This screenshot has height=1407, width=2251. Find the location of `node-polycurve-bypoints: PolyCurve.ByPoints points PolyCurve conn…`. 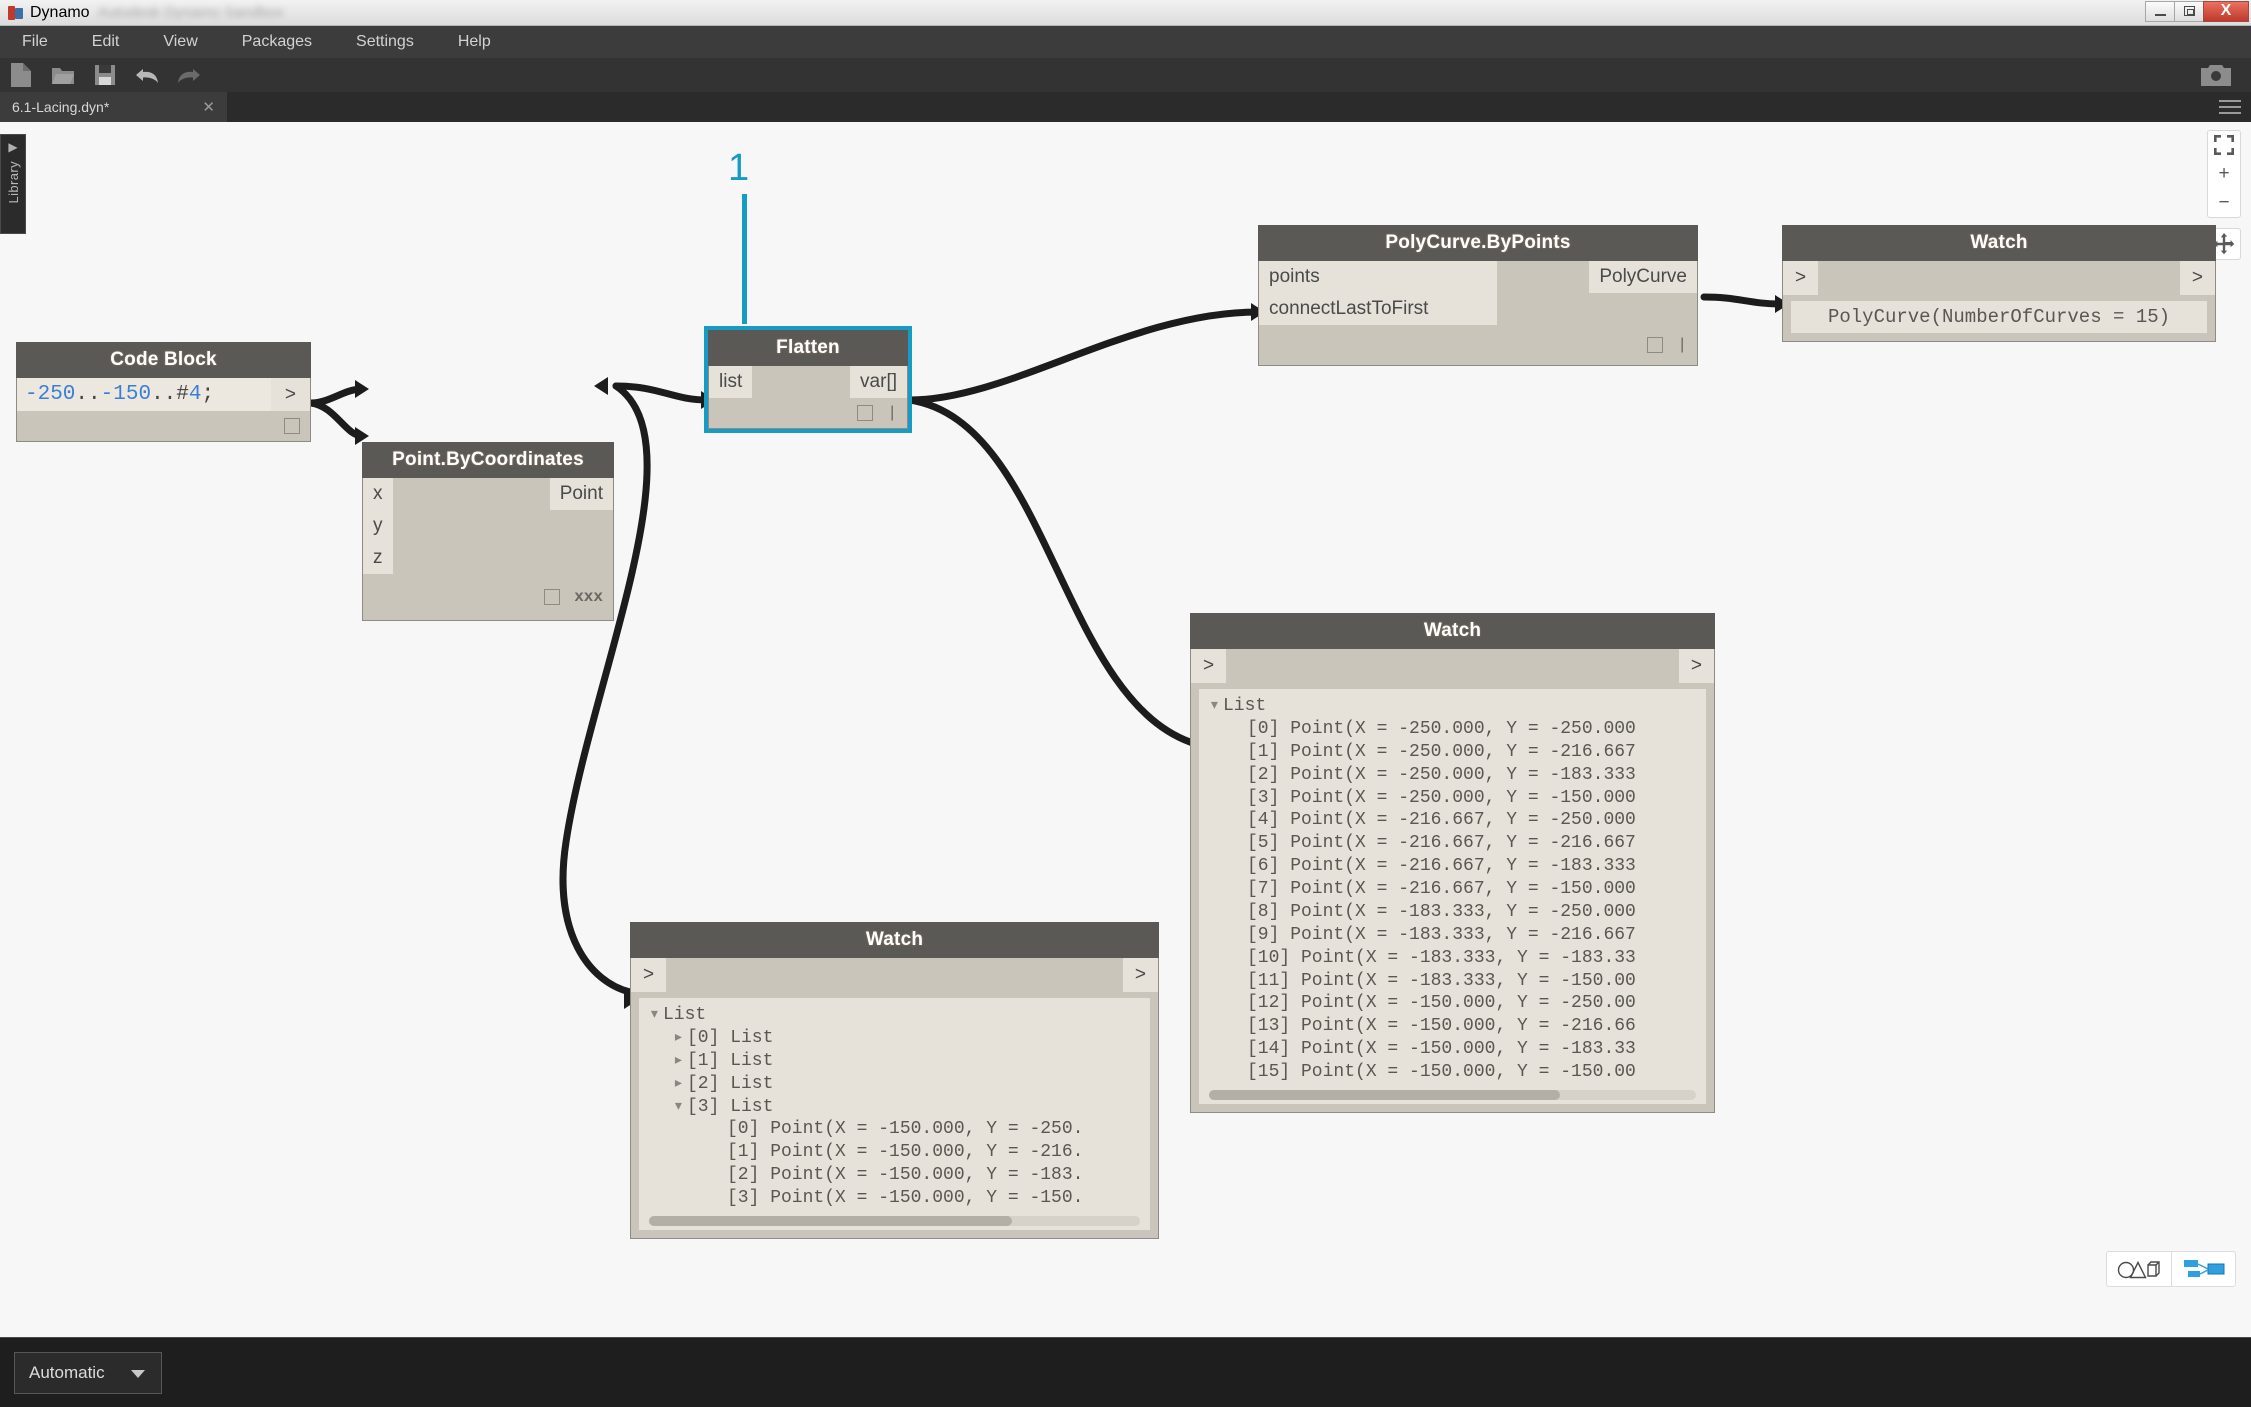

node-polycurve-bypoints: PolyCurve.ByPoints points PolyCurve conn… is located at coordinates (1478, 295).